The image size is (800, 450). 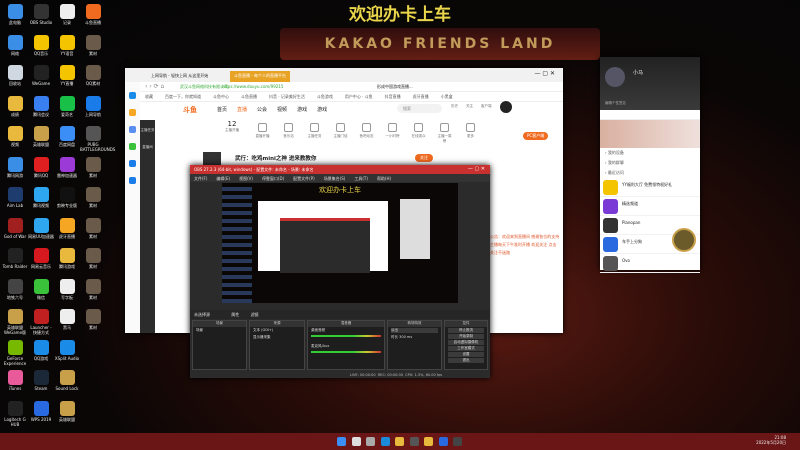 I want to click on pc-client-button: PC客户端, so click(x=536, y=136).